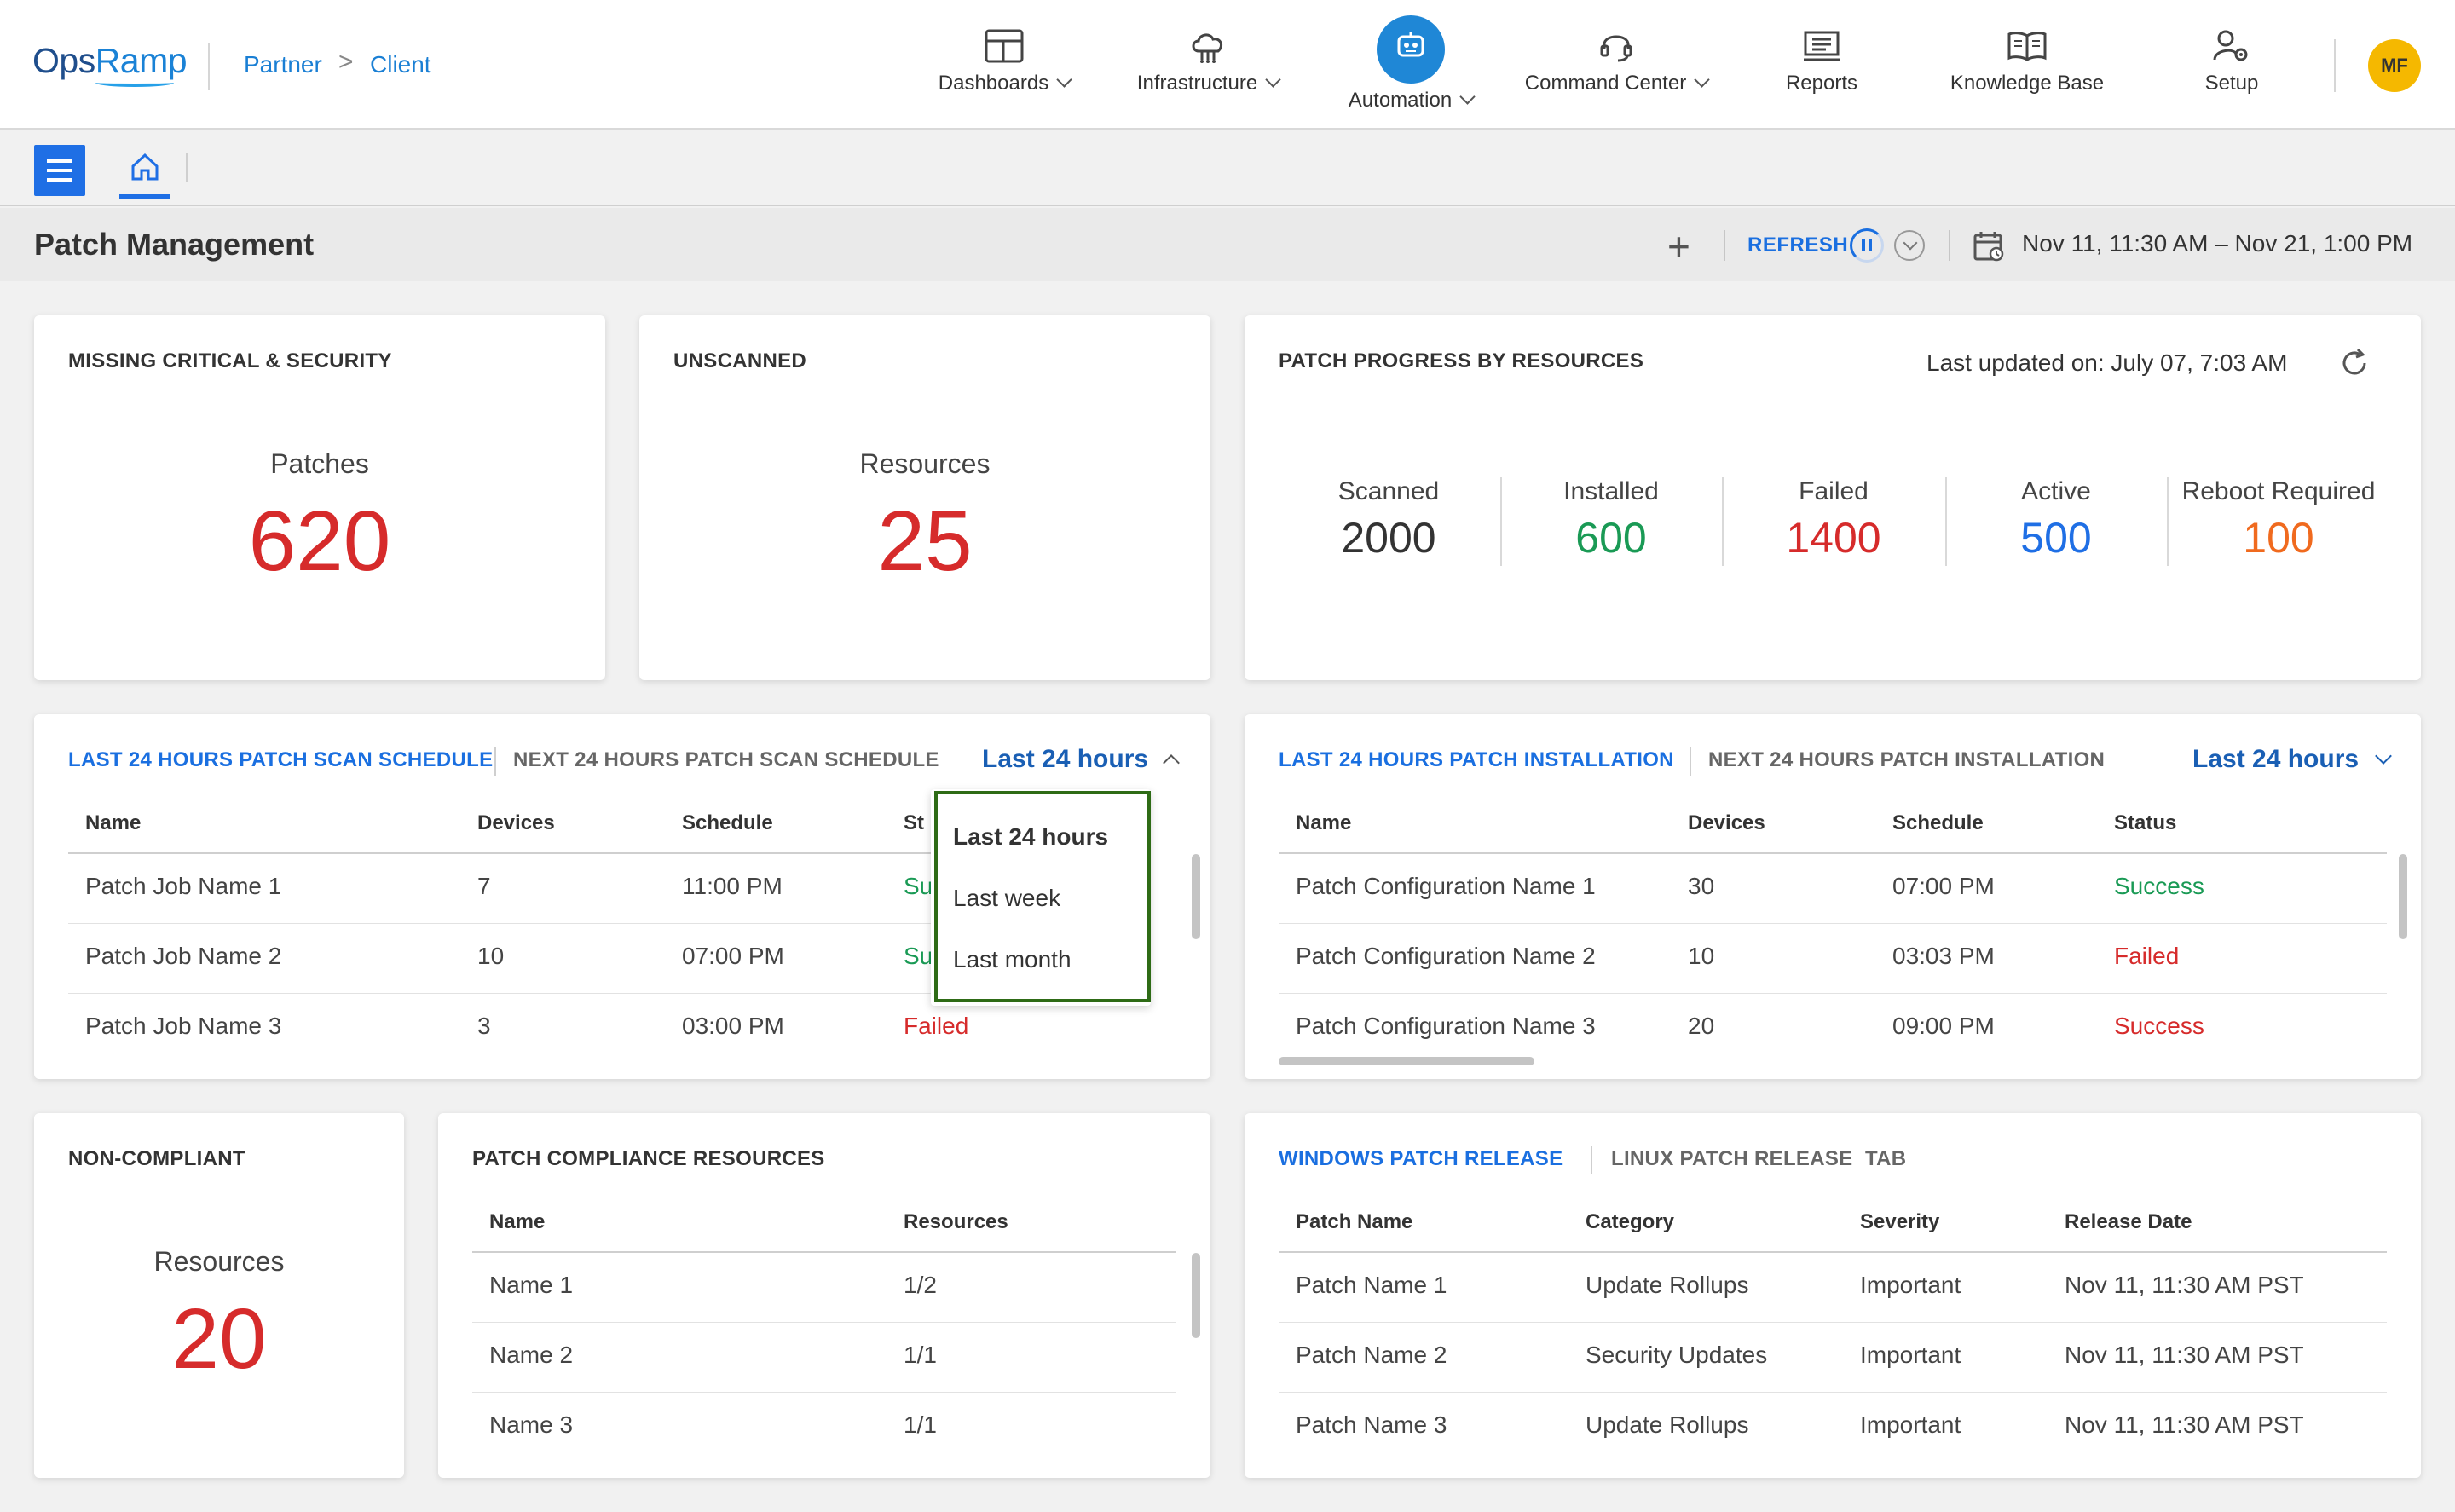  What do you see at coordinates (110, 61) in the screenshot?
I see `opsramp-logo: OpsRamp` at bounding box center [110, 61].